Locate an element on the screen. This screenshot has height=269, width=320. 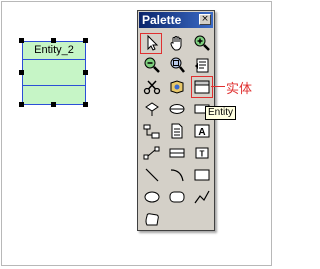
polygon-tool is located at coordinates (152, 219).